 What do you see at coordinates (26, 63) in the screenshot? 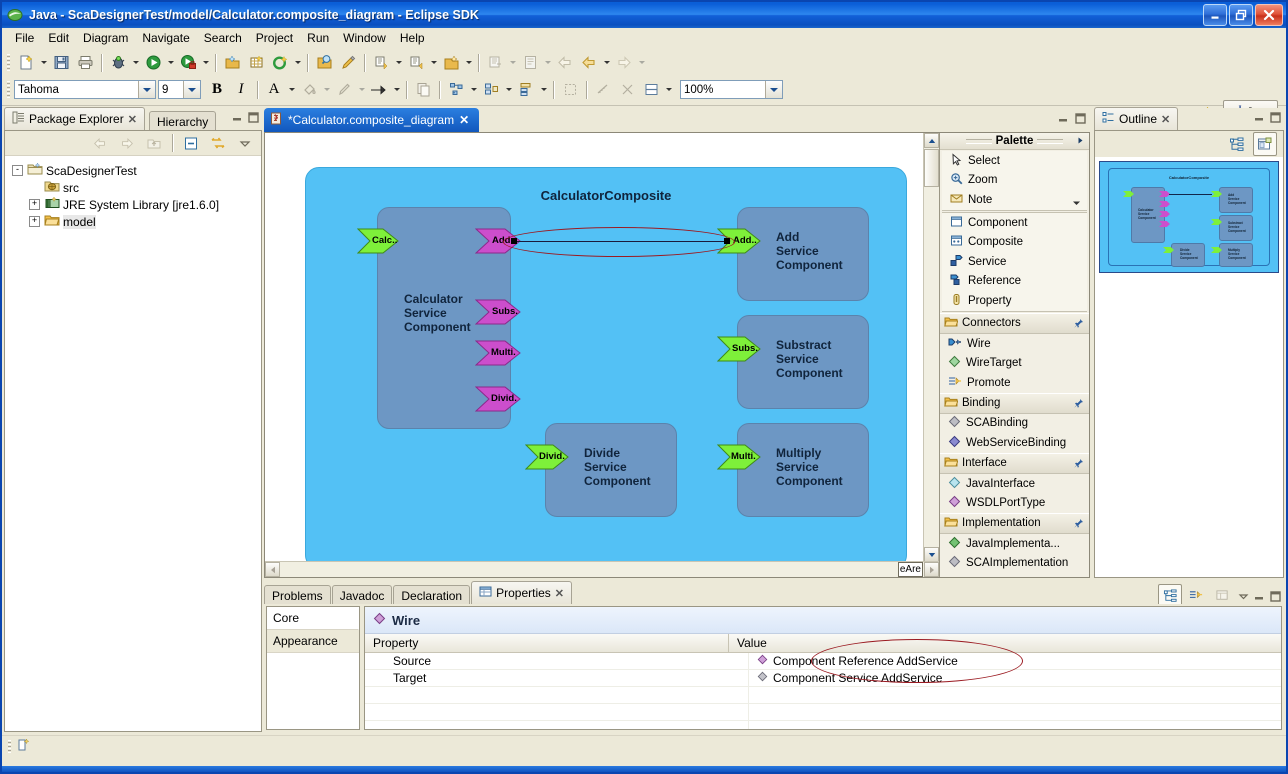
I see `new-wizard-icon` at bounding box center [26, 63].